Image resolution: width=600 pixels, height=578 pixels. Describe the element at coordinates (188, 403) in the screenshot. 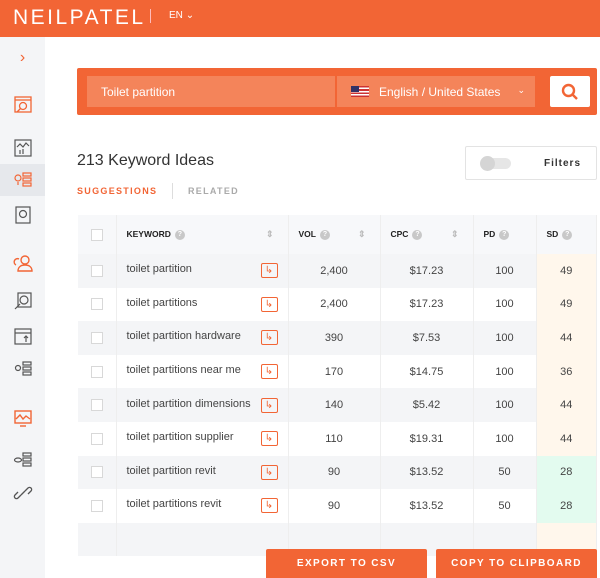

I see `keyword-cell: toilet partition dimensions` at that location.